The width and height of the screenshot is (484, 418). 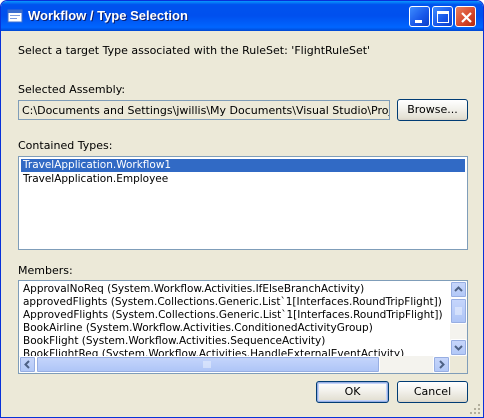 I want to click on scroll-right-button, so click(x=441, y=364).